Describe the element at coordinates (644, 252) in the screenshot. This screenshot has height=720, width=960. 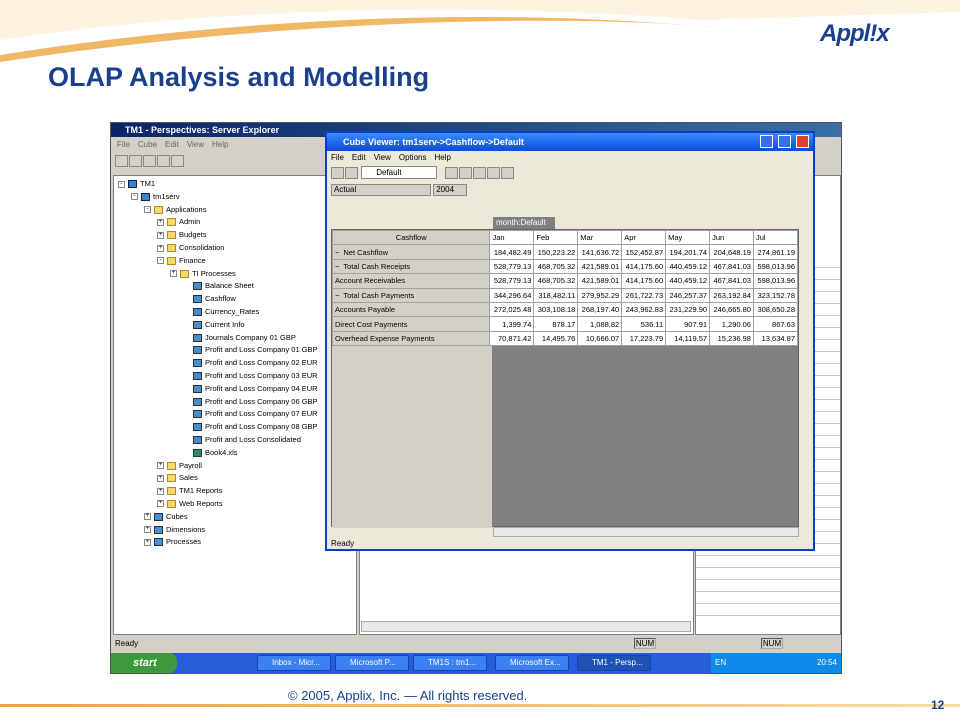
I see `cell-value: 152,452.87` at that location.